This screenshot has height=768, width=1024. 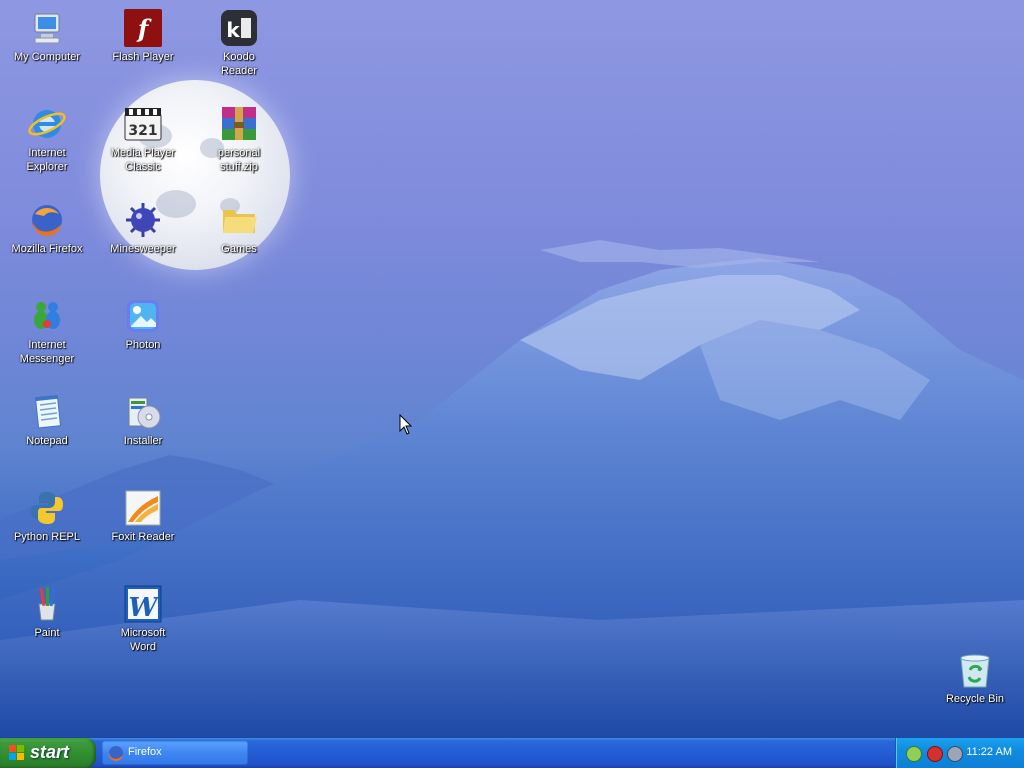 What do you see at coordinates (935, 754) in the screenshot?
I see `security-shield-icon` at bounding box center [935, 754].